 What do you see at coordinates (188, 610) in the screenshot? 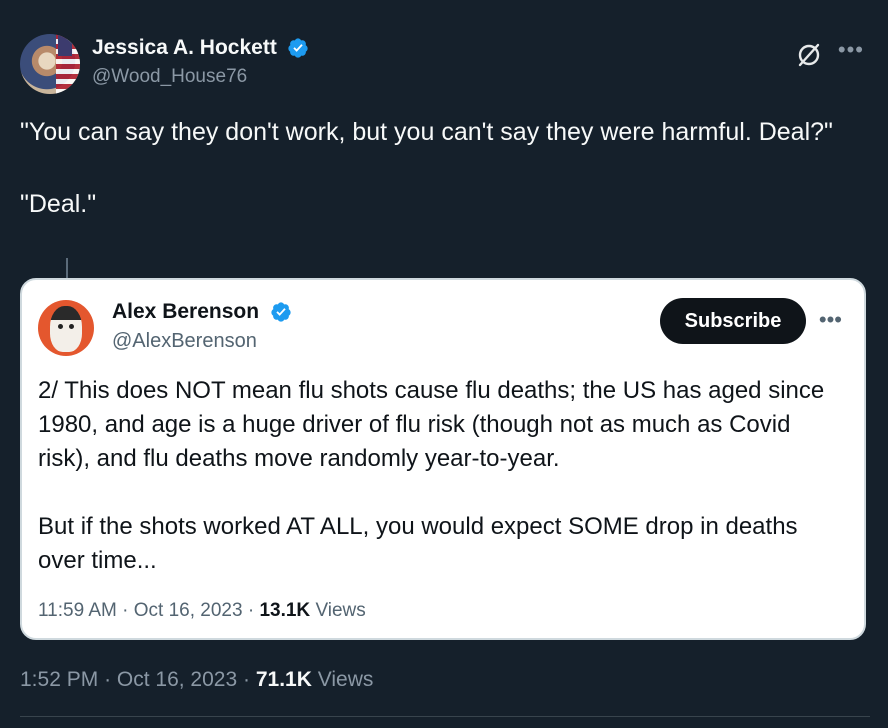
I see `quote-date: Oct 16, 2023` at bounding box center [188, 610].